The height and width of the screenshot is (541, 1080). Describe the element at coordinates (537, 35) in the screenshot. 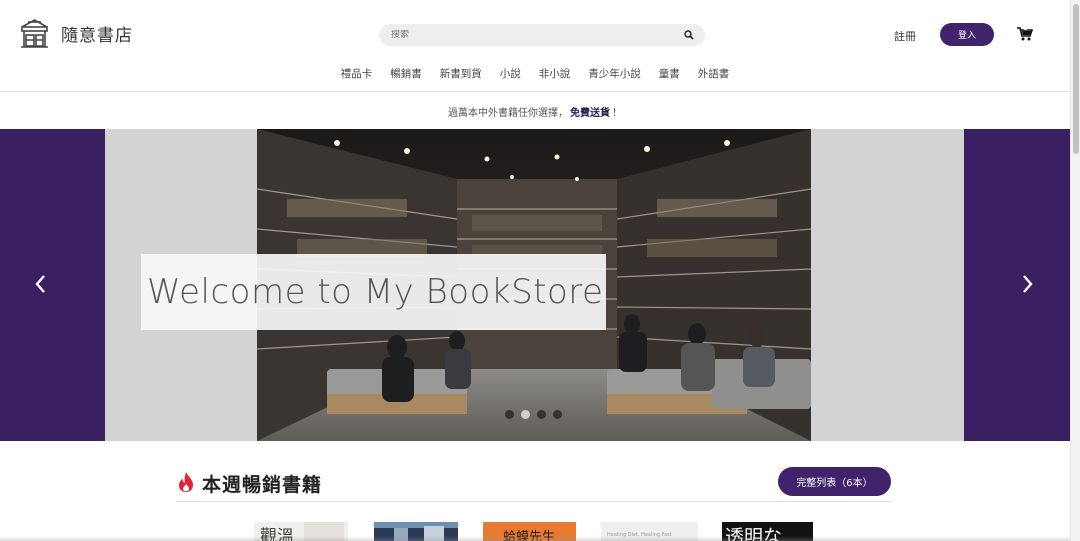

I see `search-input` at that location.